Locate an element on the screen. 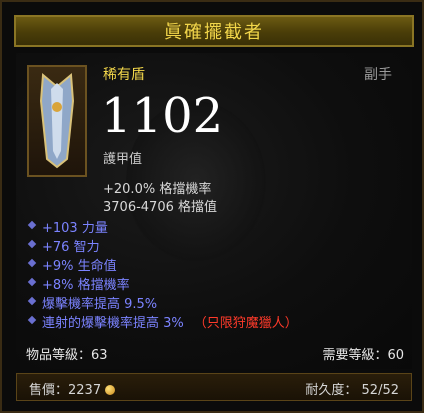 This screenshot has width=424, height=413. class-restriction: （只限狩魔獵人） is located at coordinates (245, 323).